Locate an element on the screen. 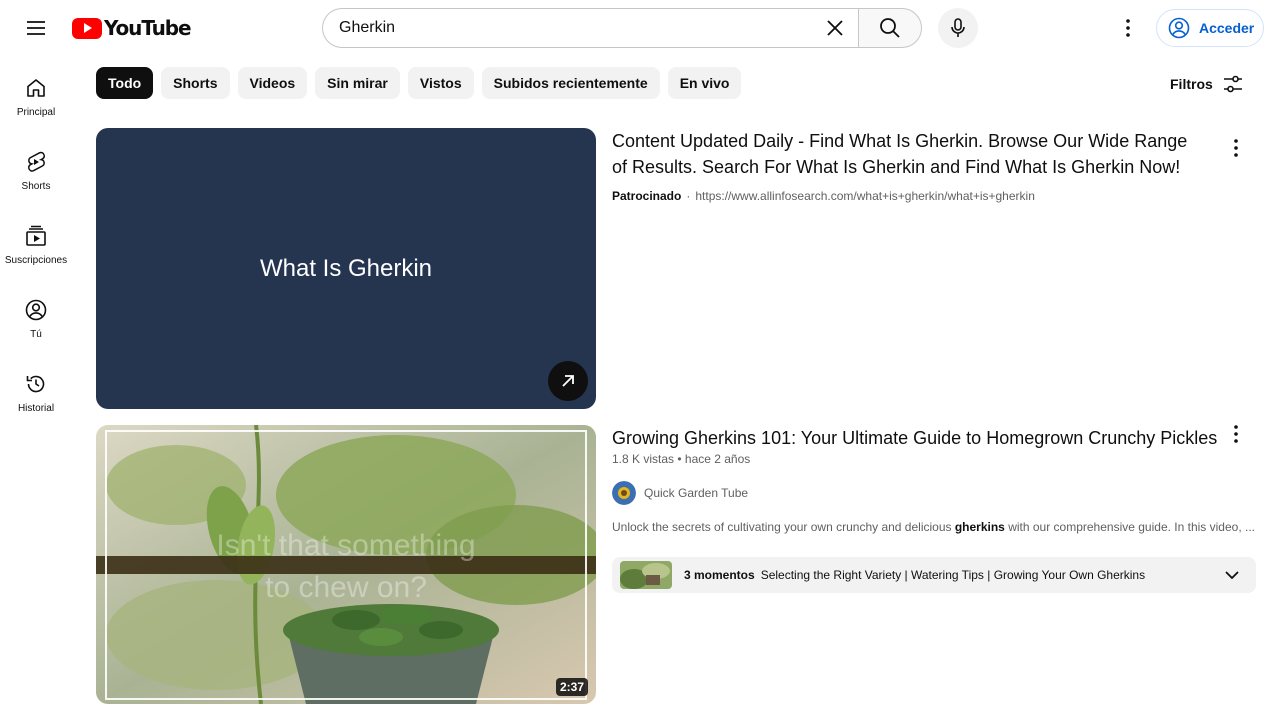 The height and width of the screenshot is (720, 1280). ad-thumbnail-title: What Is Gherkin is located at coordinates (346, 268).